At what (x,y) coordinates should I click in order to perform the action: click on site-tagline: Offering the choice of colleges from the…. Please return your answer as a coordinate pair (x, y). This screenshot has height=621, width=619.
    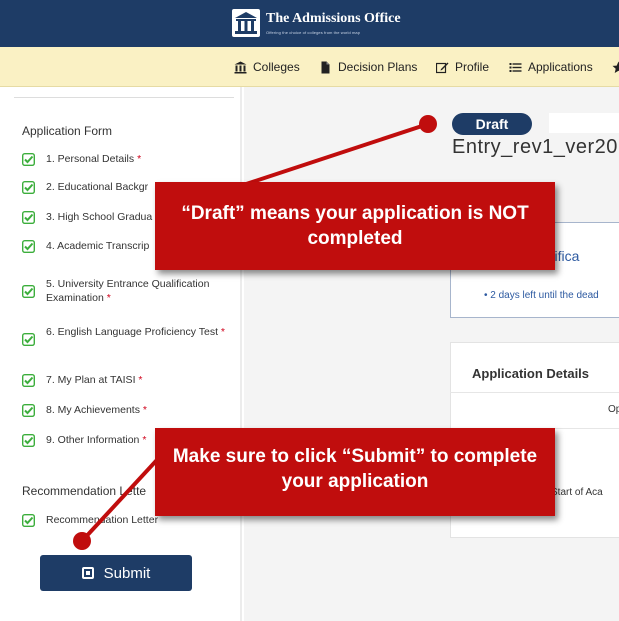
    Looking at the image, I should click on (313, 32).